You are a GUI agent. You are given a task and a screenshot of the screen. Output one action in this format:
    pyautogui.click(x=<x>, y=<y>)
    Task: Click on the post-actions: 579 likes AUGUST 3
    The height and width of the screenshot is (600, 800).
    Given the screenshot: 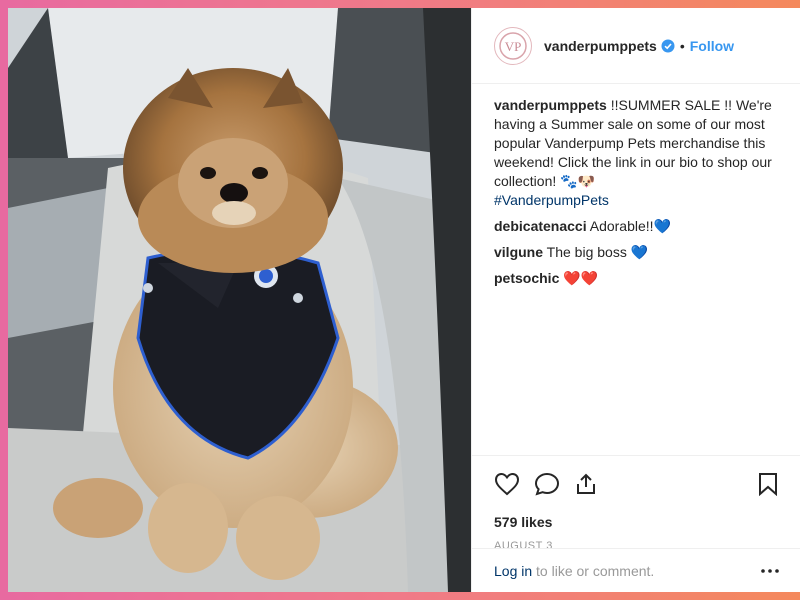 What is the action you would take?
    pyautogui.click(x=636, y=503)
    